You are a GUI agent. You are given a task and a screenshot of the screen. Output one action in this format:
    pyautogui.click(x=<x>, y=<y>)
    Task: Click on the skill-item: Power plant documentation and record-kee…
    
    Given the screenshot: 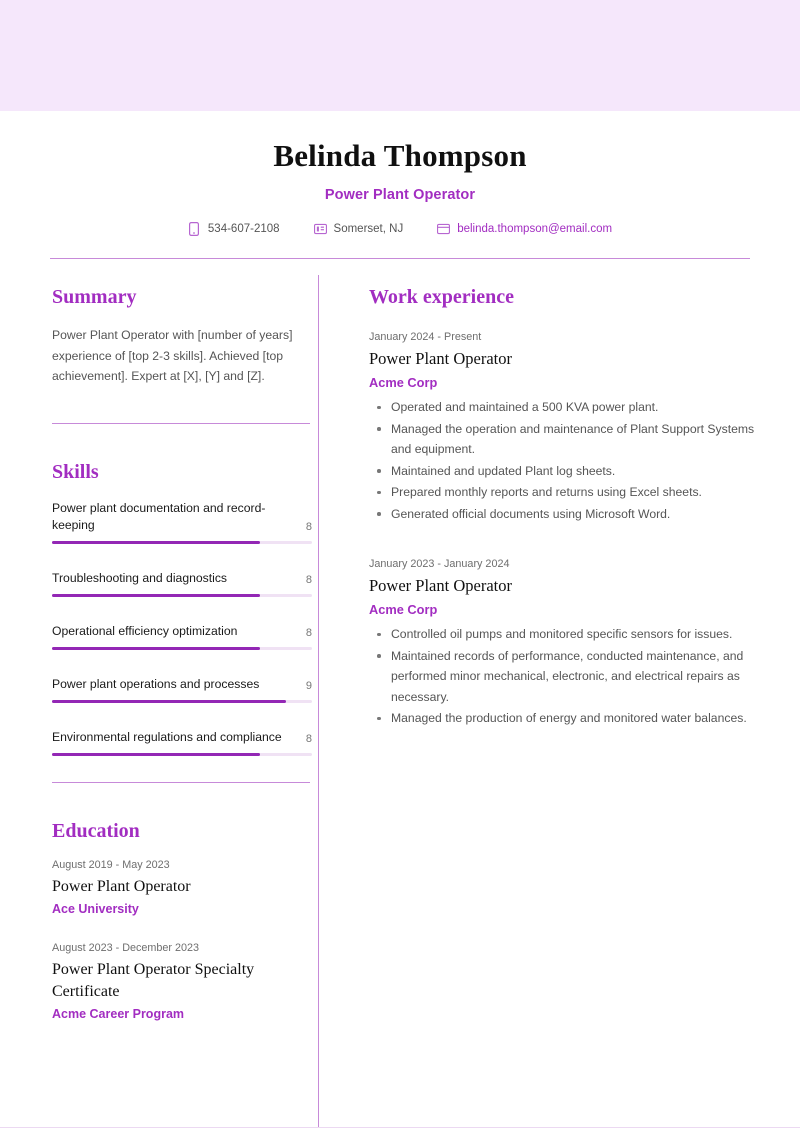 What is the action you would take?
    pyautogui.click(x=182, y=522)
    